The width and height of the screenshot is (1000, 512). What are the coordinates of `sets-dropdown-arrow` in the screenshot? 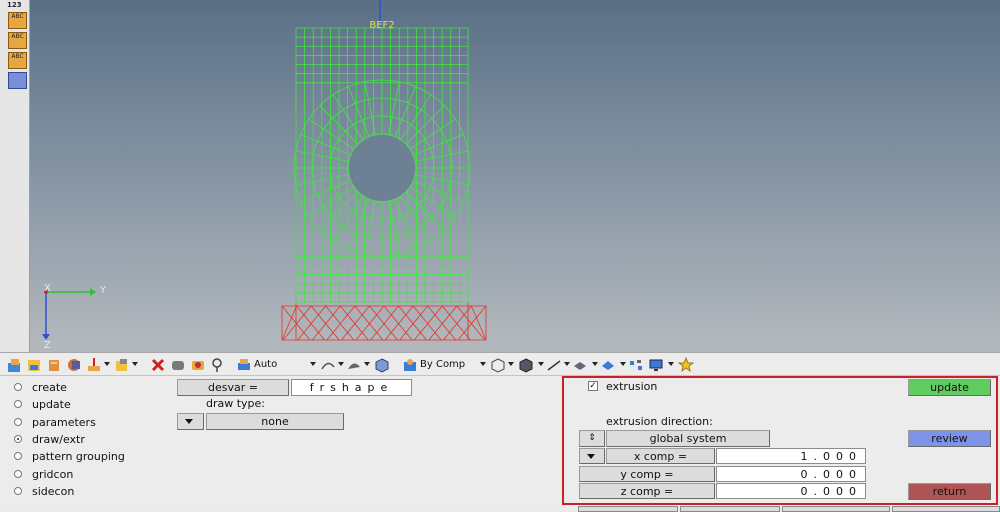 It's located at (135, 364).